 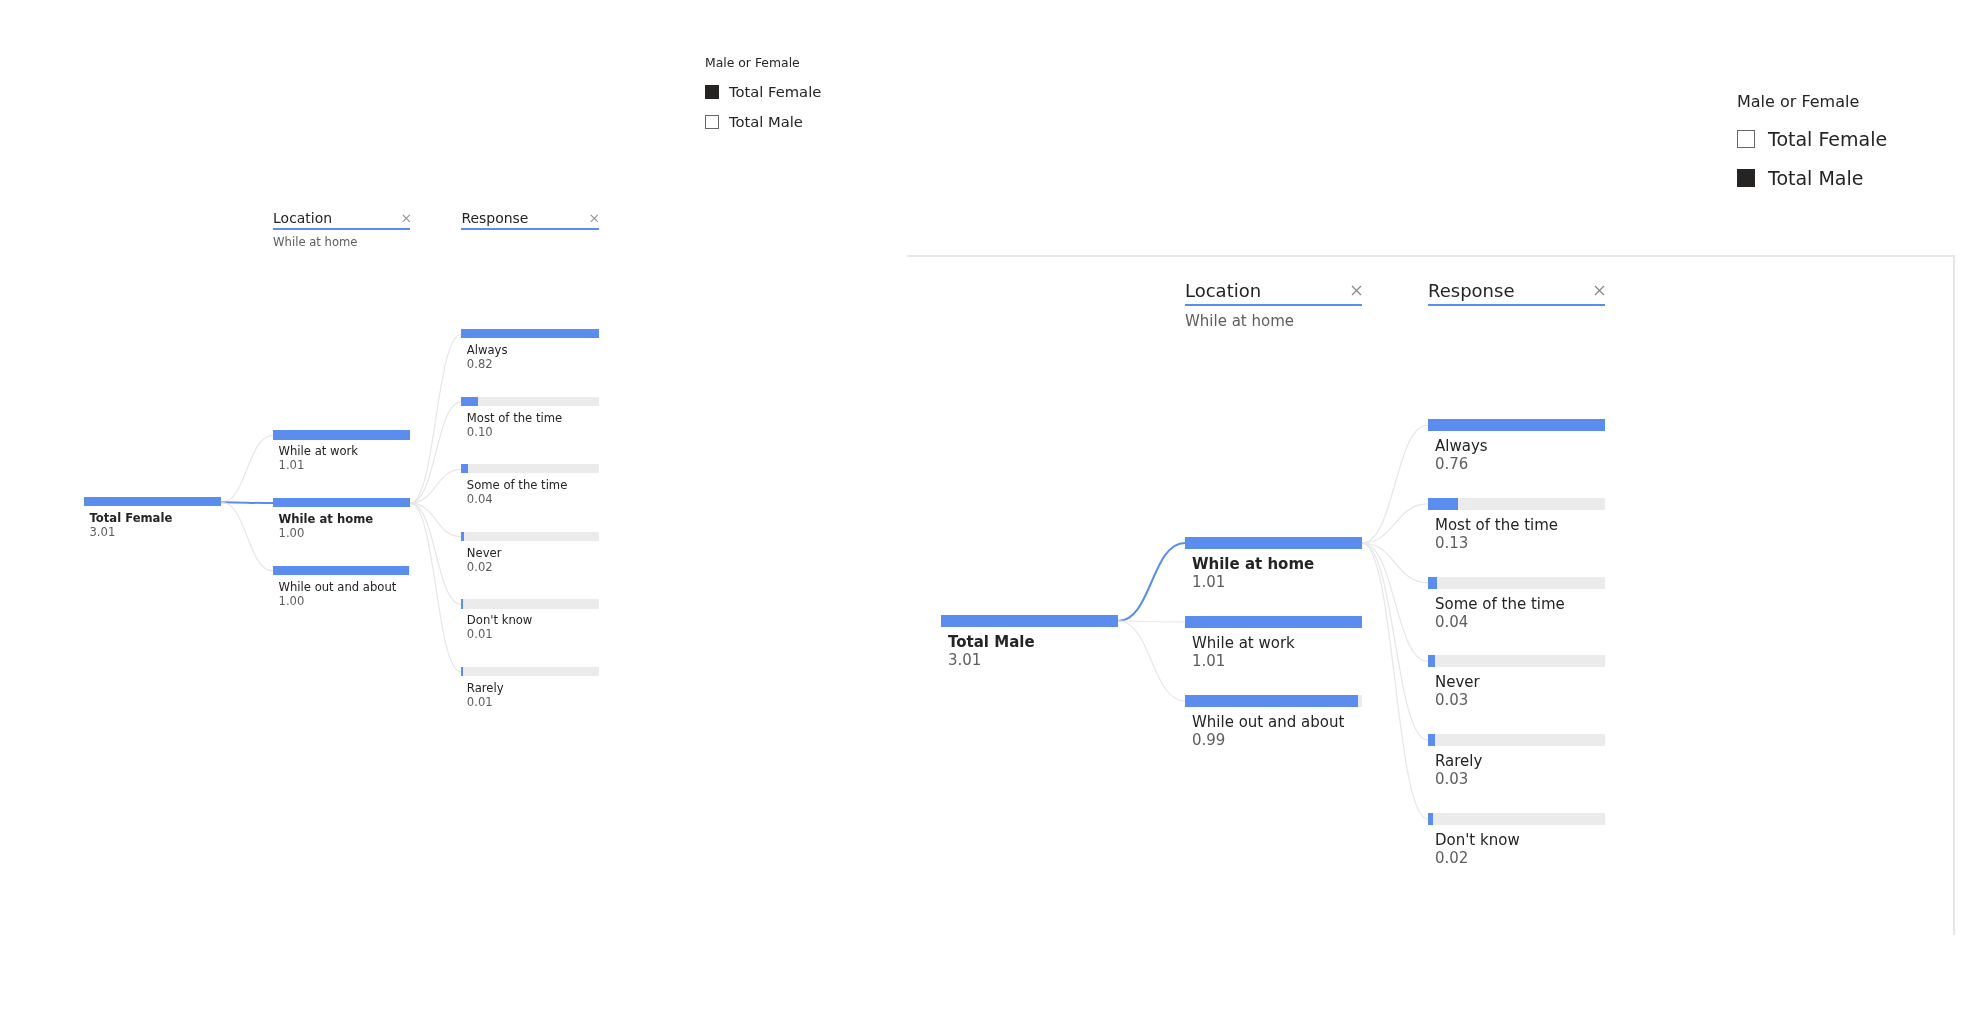 I want to click on node-label: Total Female, so click(x=128, y=518).